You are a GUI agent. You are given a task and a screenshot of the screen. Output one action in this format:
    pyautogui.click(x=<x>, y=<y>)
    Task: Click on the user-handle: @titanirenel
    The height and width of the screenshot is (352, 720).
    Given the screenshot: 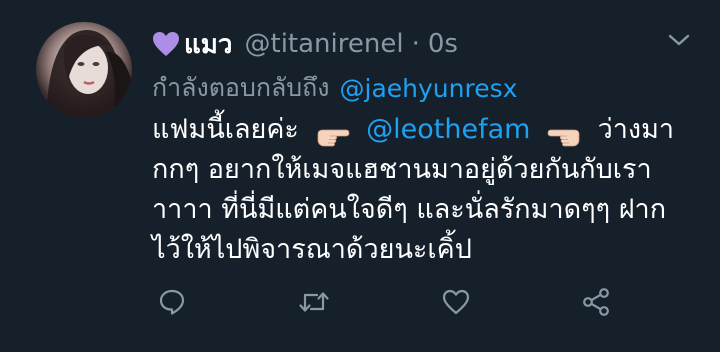 What is the action you would take?
    pyautogui.click(x=324, y=44)
    